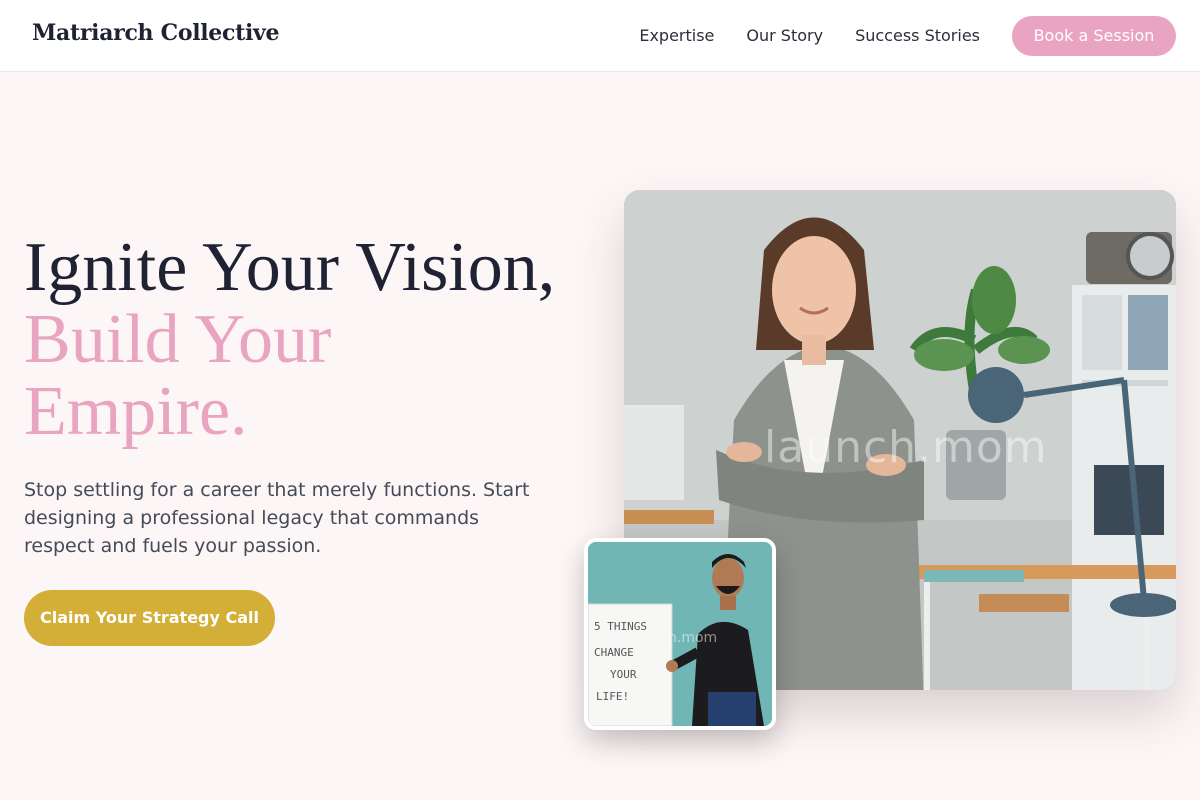 This screenshot has width=1200, height=800. I want to click on hero-headline: Ignite Your Vision, Build Your Empire., so click(289, 340).